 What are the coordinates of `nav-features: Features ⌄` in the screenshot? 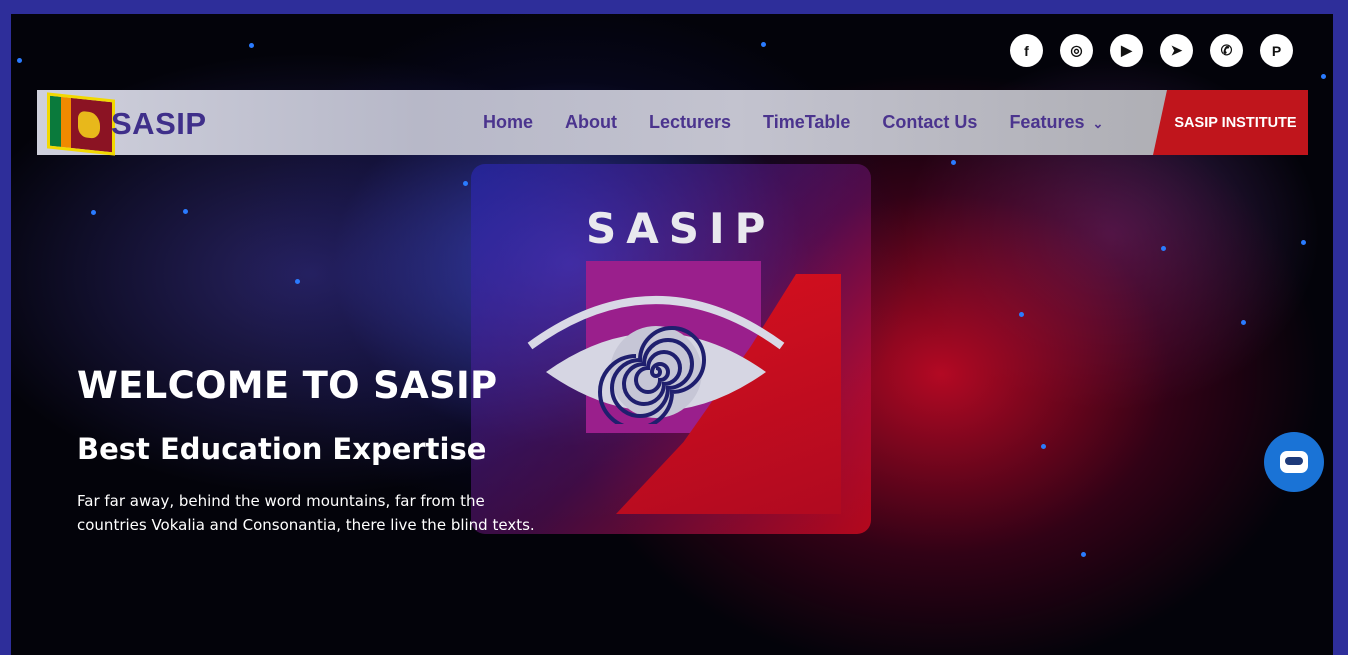 It's located at (1056, 122).